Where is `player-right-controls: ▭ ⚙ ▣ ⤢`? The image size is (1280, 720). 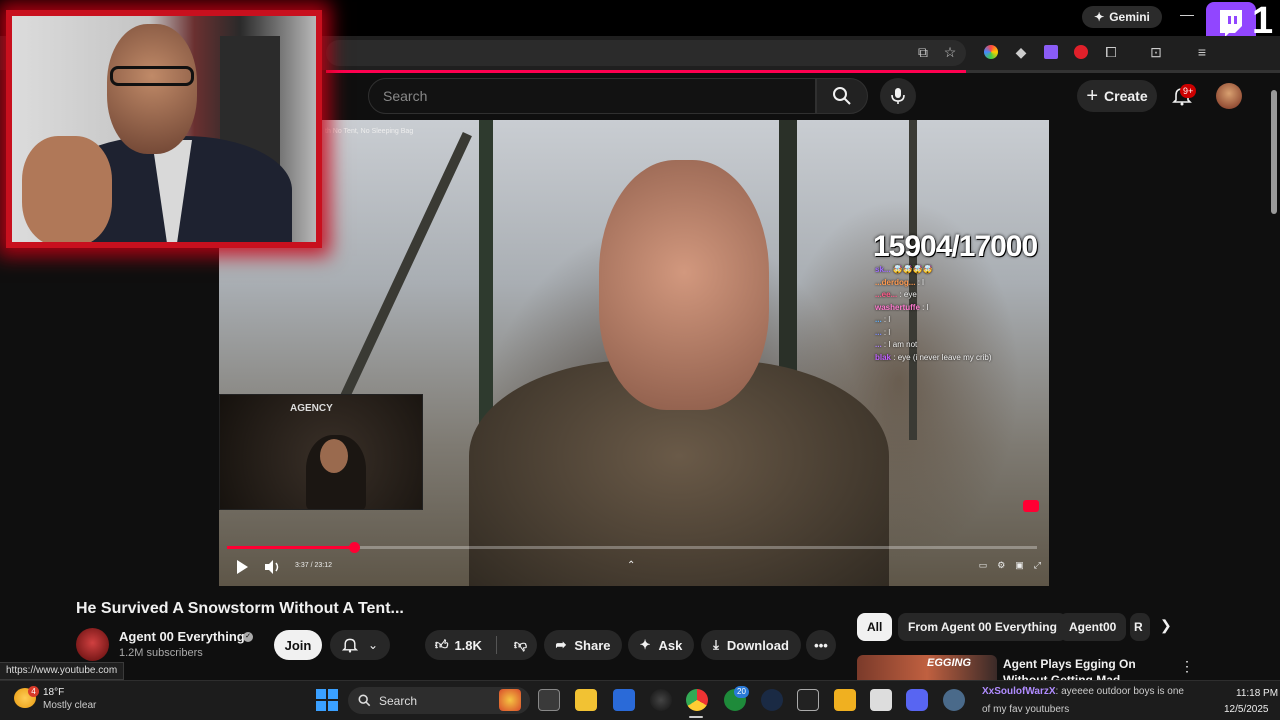
player-right-controls: ▭ ⚙ ▣ ⤢ is located at coordinates (985, 568).